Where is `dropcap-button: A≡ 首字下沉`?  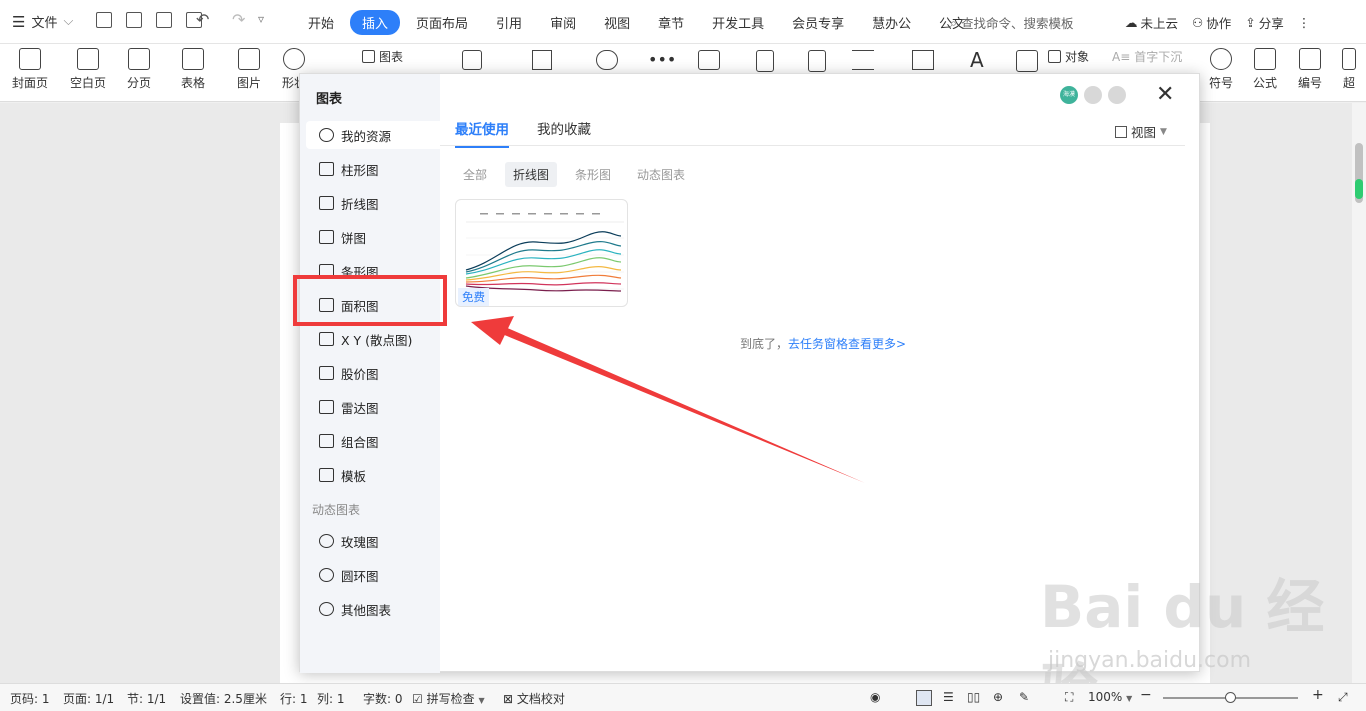
dropcap-button: A≡ 首字下沉 is located at coordinates (1147, 56).